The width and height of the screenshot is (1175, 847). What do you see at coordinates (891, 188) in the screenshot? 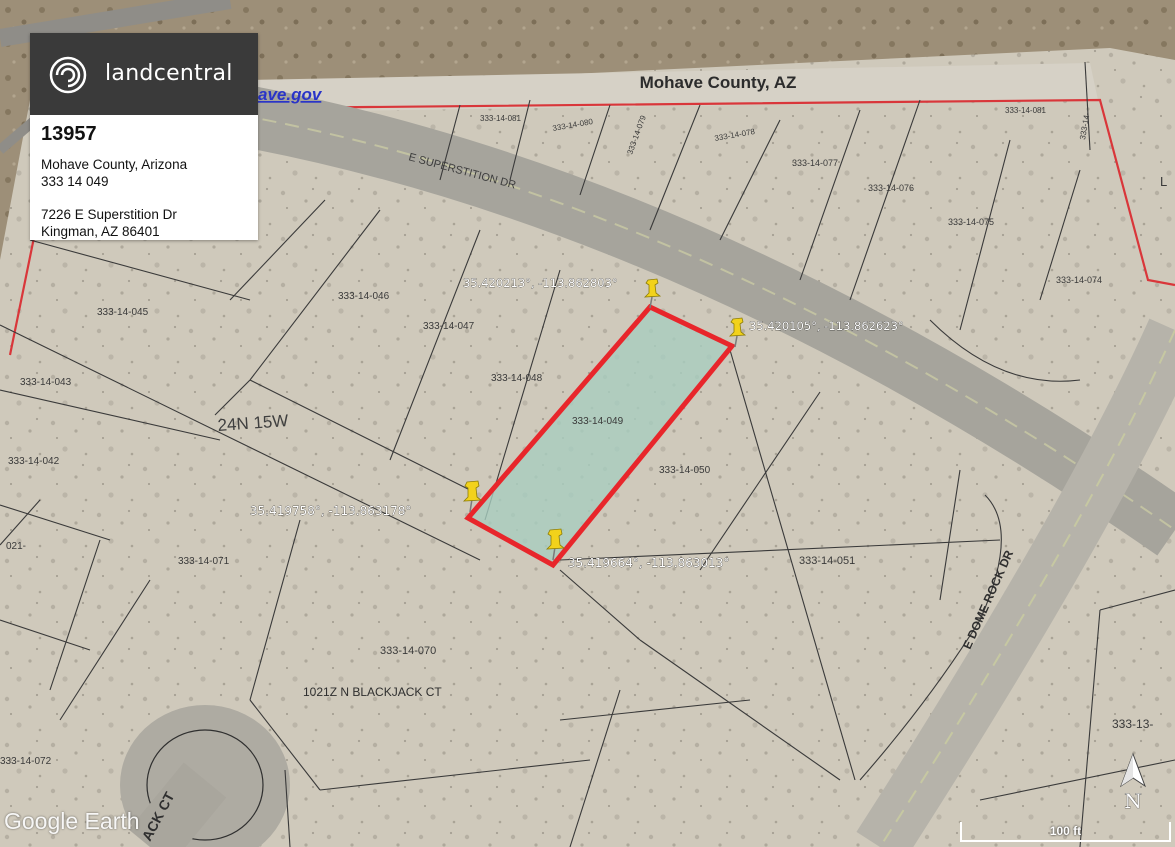
I see `parcel-label: 333-14-076` at bounding box center [891, 188].